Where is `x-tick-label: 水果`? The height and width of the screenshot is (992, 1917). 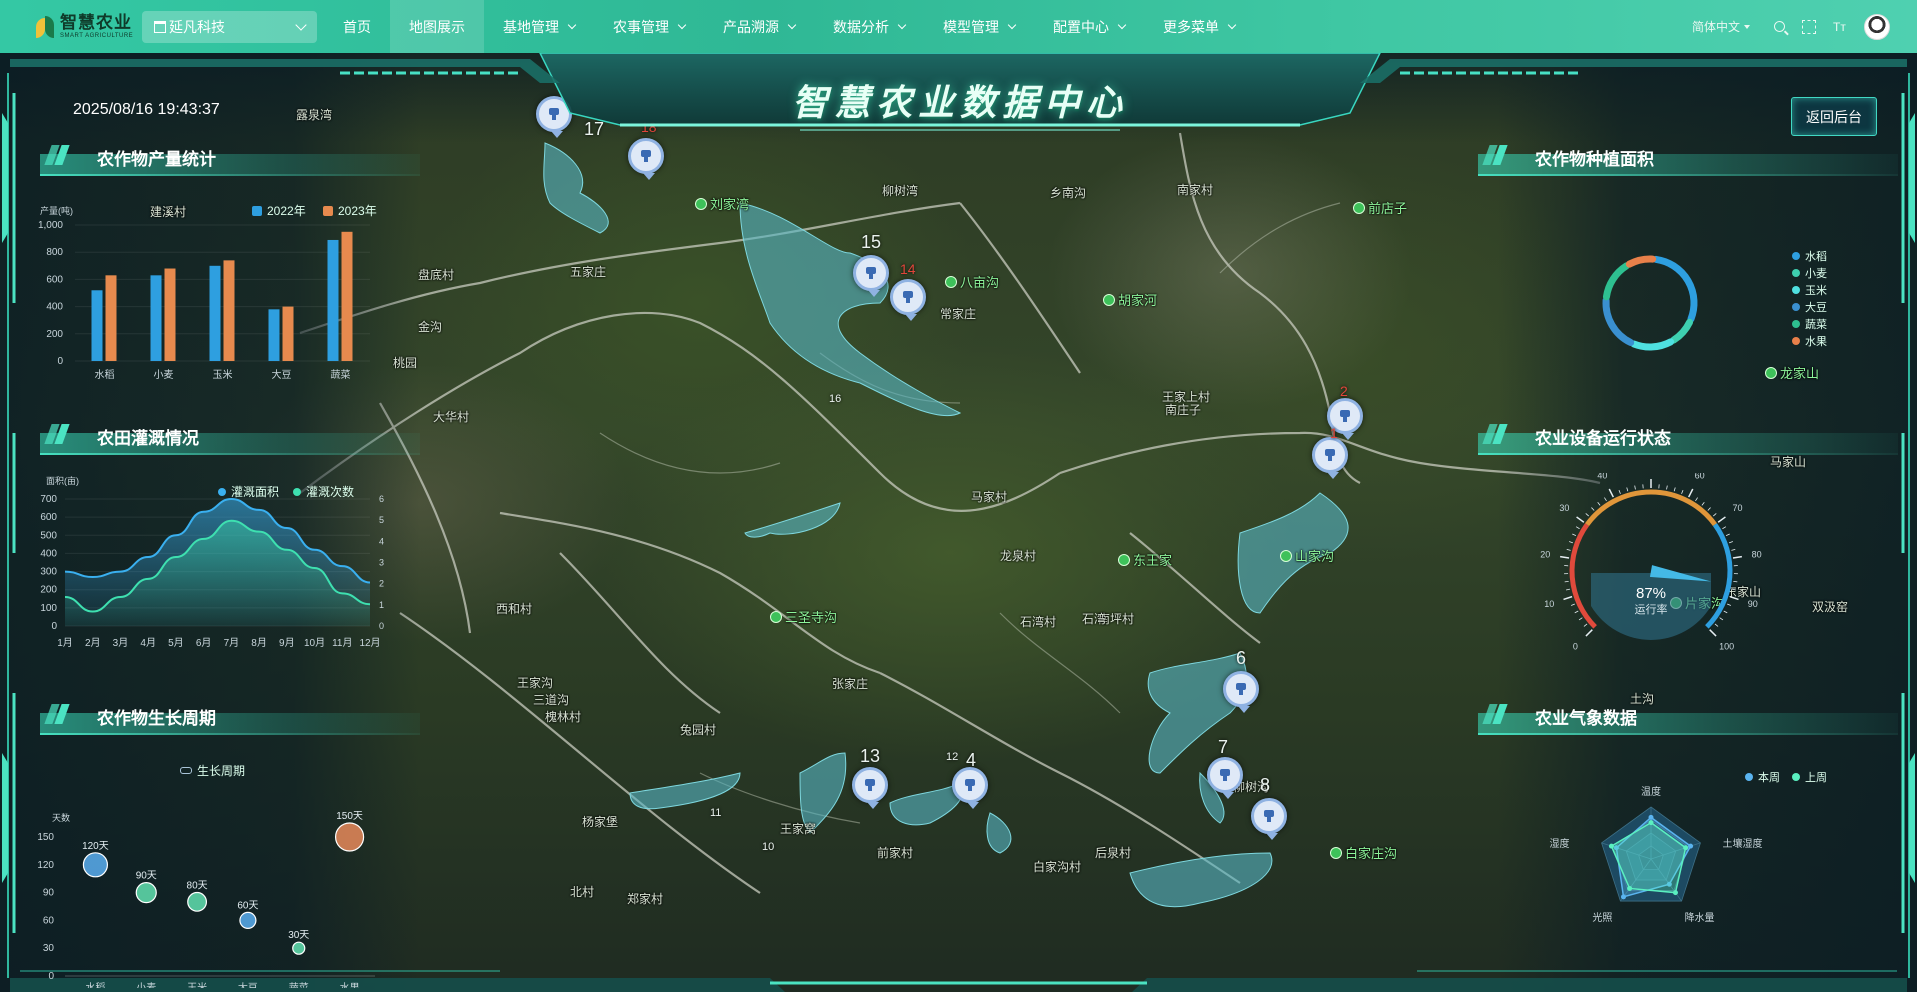
x-tick-label: 水果 is located at coordinates (350, 985).